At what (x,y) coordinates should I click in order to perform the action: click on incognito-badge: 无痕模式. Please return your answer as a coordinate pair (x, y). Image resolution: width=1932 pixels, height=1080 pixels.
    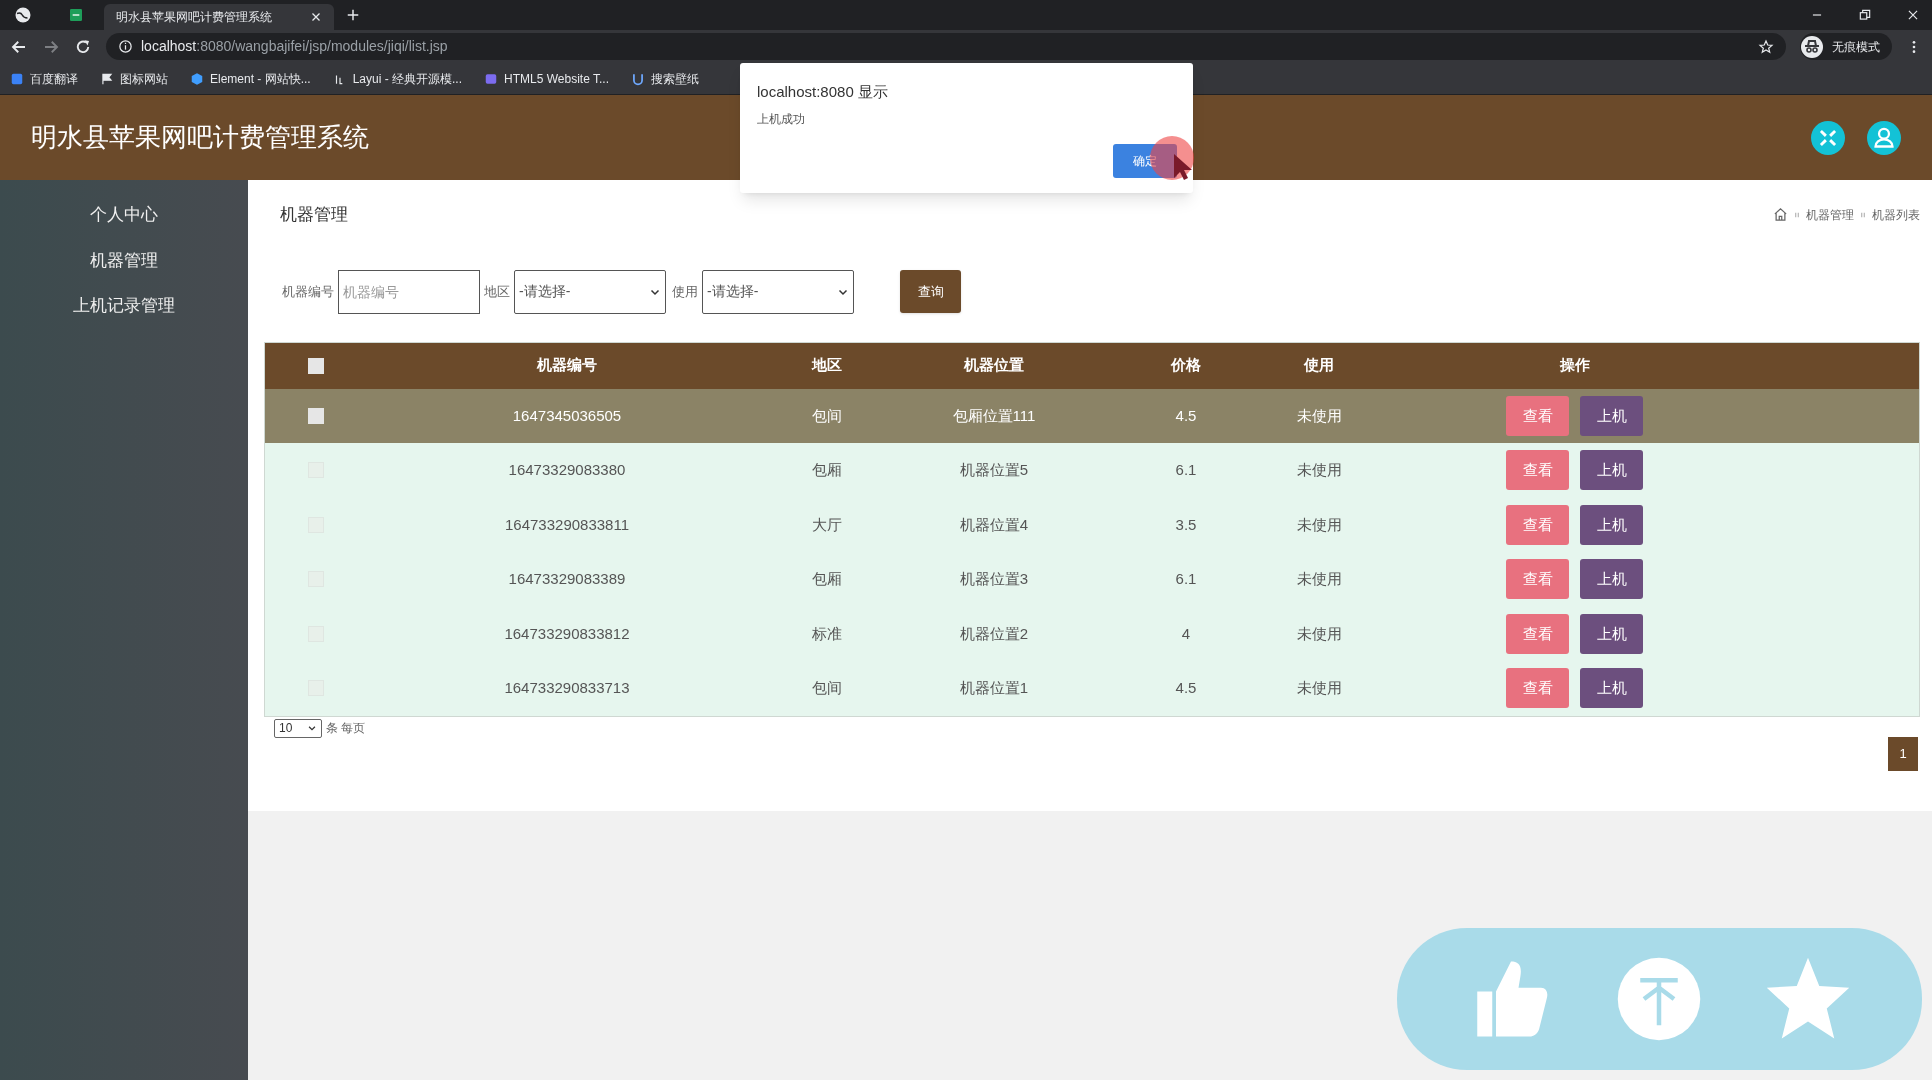
    Looking at the image, I should click on (1846, 46).